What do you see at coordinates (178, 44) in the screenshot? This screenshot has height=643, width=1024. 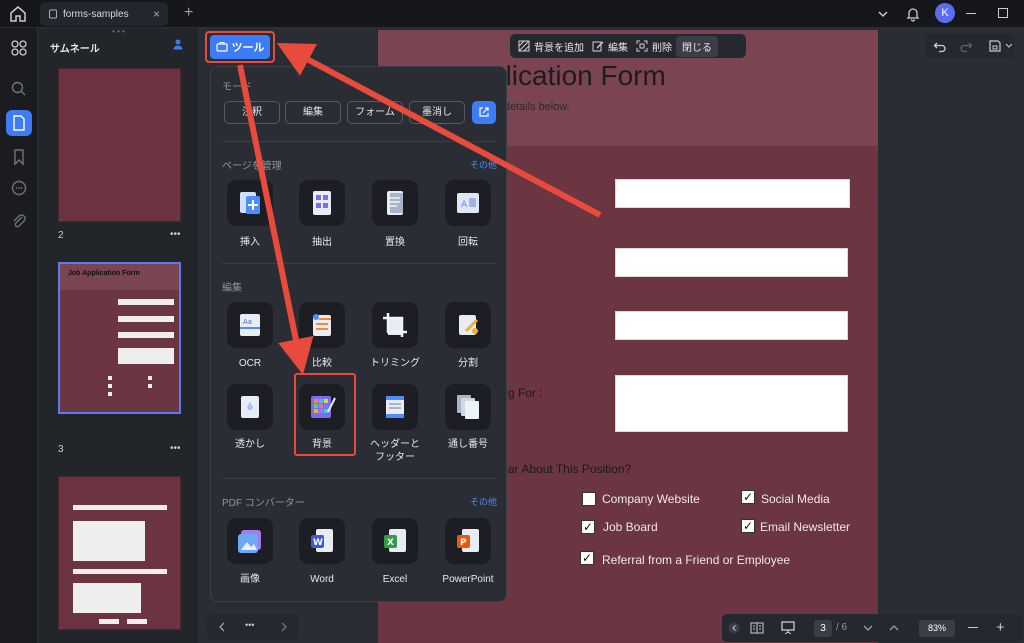 I see `user-icon` at bounding box center [178, 44].